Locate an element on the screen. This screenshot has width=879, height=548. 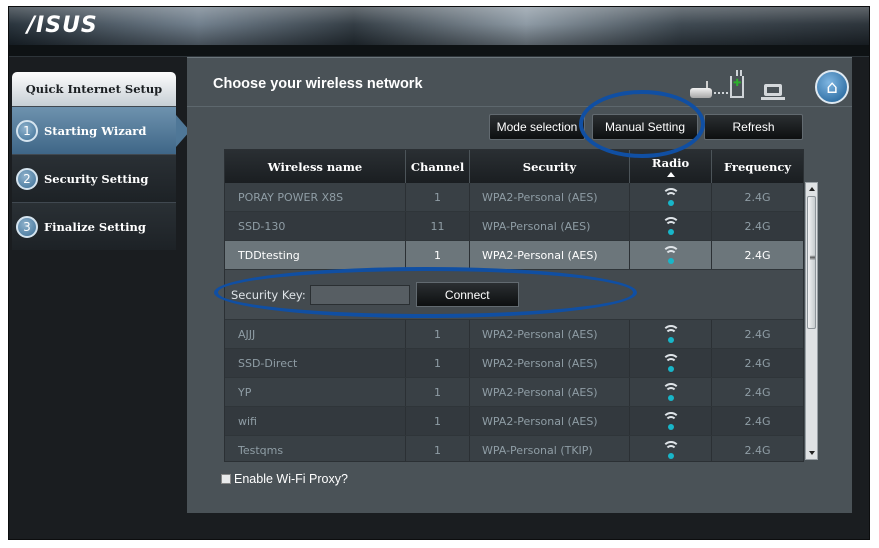
sidebar-item-finalize-setting: 3 Finalize Setting is located at coordinates (94, 226).